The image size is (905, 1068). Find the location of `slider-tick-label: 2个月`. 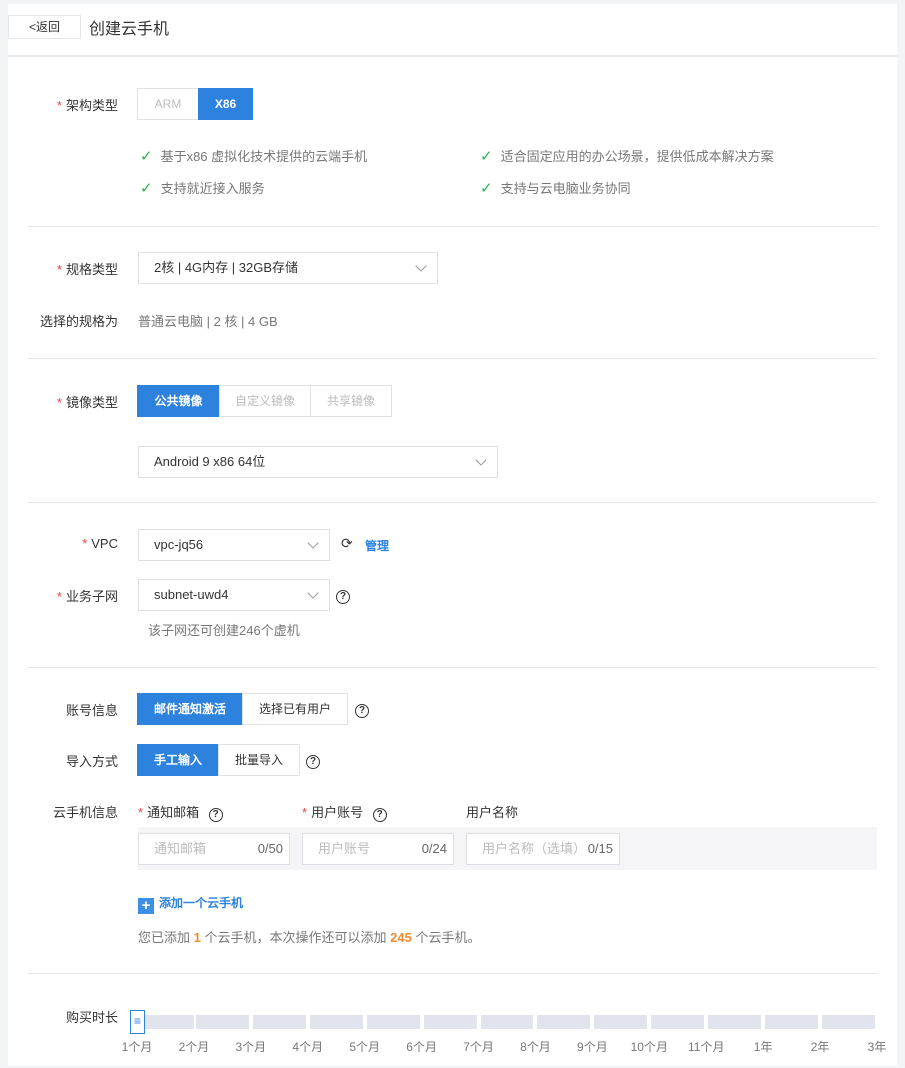

slider-tick-label: 2个月 is located at coordinates (194, 1046).